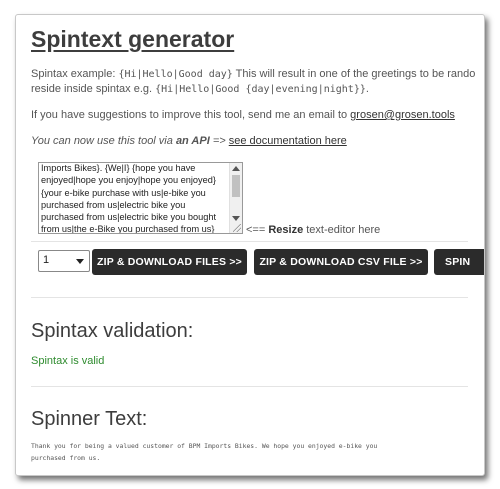 This screenshot has width=500, height=489. Describe the element at coordinates (236, 218) in the screenshot. I see `scroll-down-arrow-icon` at that location.